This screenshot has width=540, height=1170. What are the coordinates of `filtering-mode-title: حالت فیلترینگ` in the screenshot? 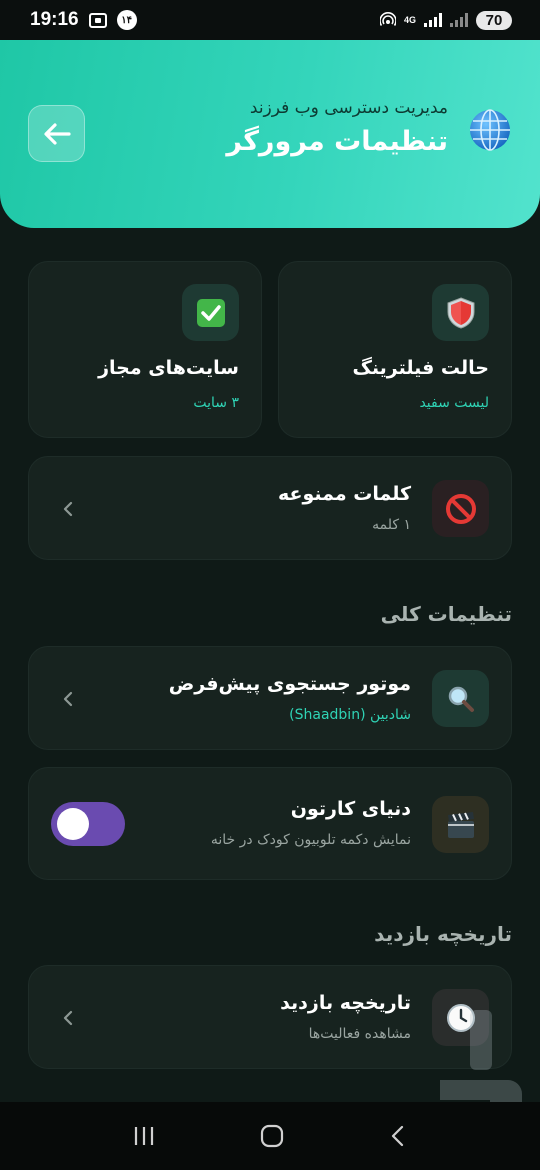 It's located at (420, 368).